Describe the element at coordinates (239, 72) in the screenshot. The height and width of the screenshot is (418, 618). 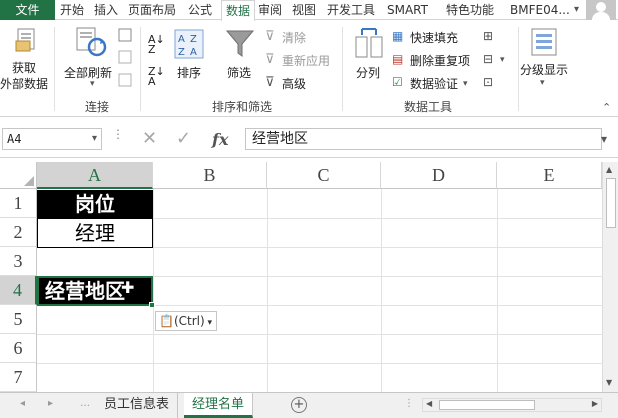
I see `filter-button: 筛选` at that location.